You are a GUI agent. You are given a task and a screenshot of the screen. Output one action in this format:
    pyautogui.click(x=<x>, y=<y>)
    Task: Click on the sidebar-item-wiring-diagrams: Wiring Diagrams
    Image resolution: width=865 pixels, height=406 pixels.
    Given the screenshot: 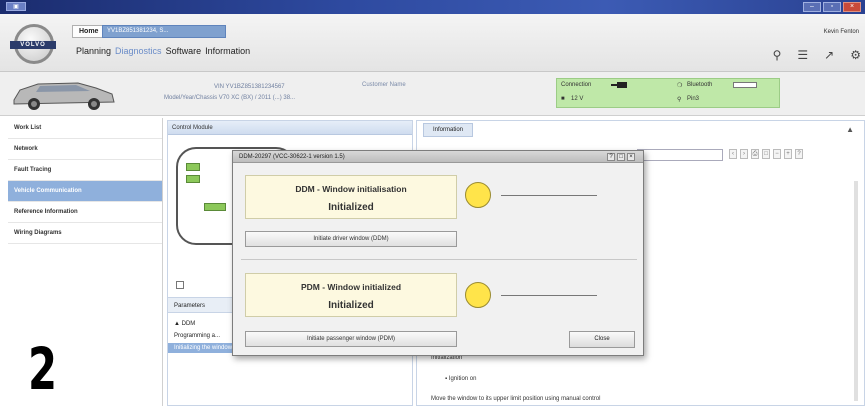 What is the action you would take?
    pyautogui.click(x=85, y=233)
    